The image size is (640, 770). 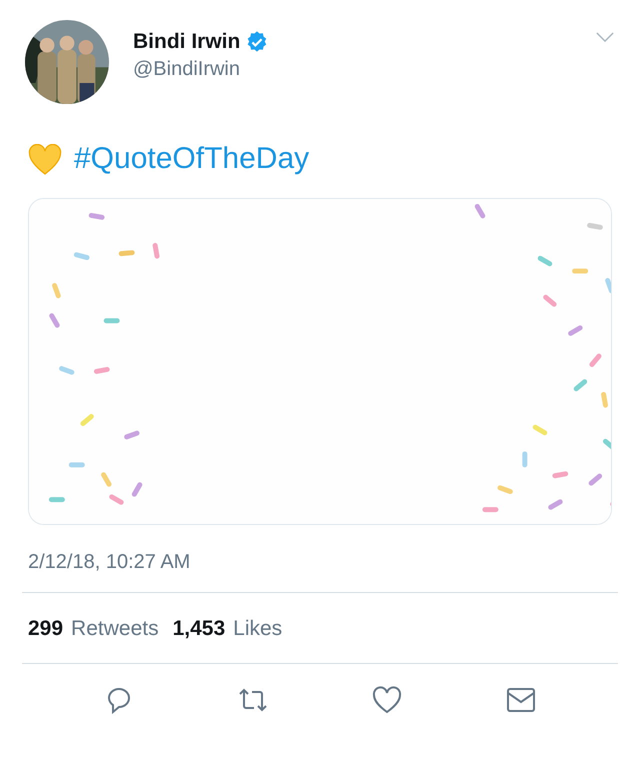 What do you see at coordinates (186, 42) in the screenshot?
I see `author-name: Bindi Irwin` at bounding box center [186, 42].